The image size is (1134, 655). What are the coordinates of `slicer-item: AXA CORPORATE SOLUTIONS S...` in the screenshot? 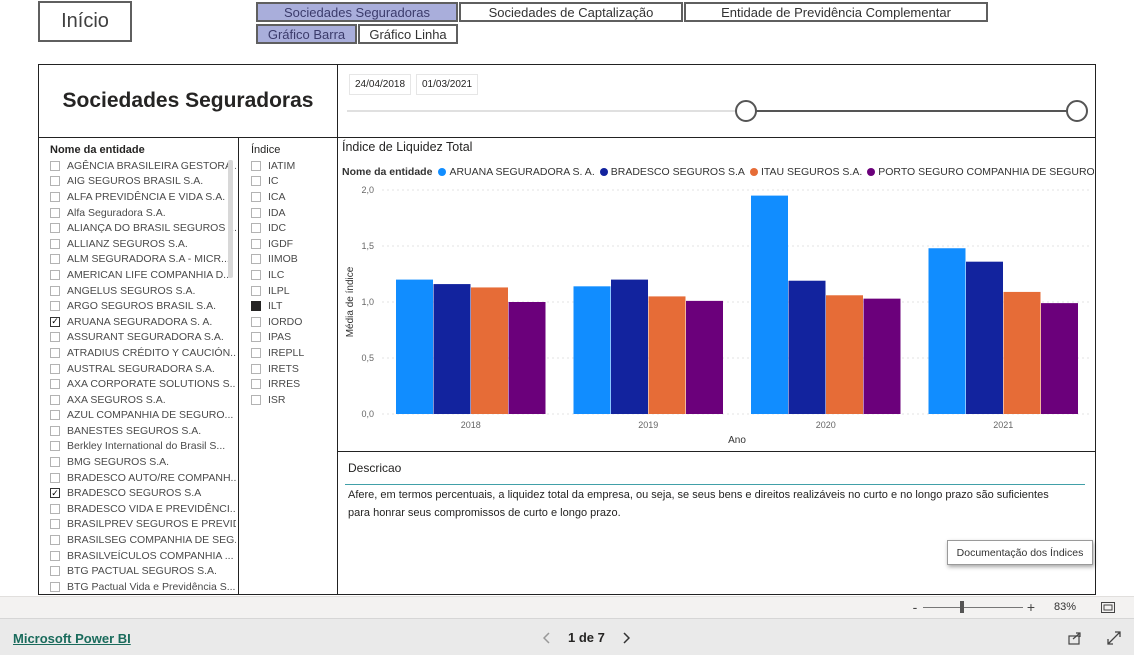 It's located at (143, 384).